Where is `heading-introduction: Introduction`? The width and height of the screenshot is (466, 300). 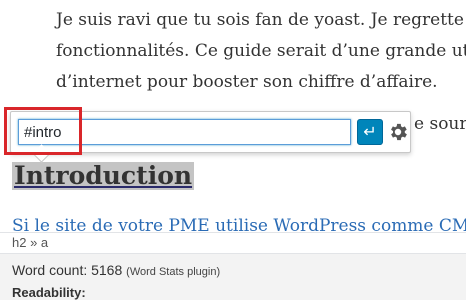
heading-introduction: Introduction is located at coordinates (103, 176).